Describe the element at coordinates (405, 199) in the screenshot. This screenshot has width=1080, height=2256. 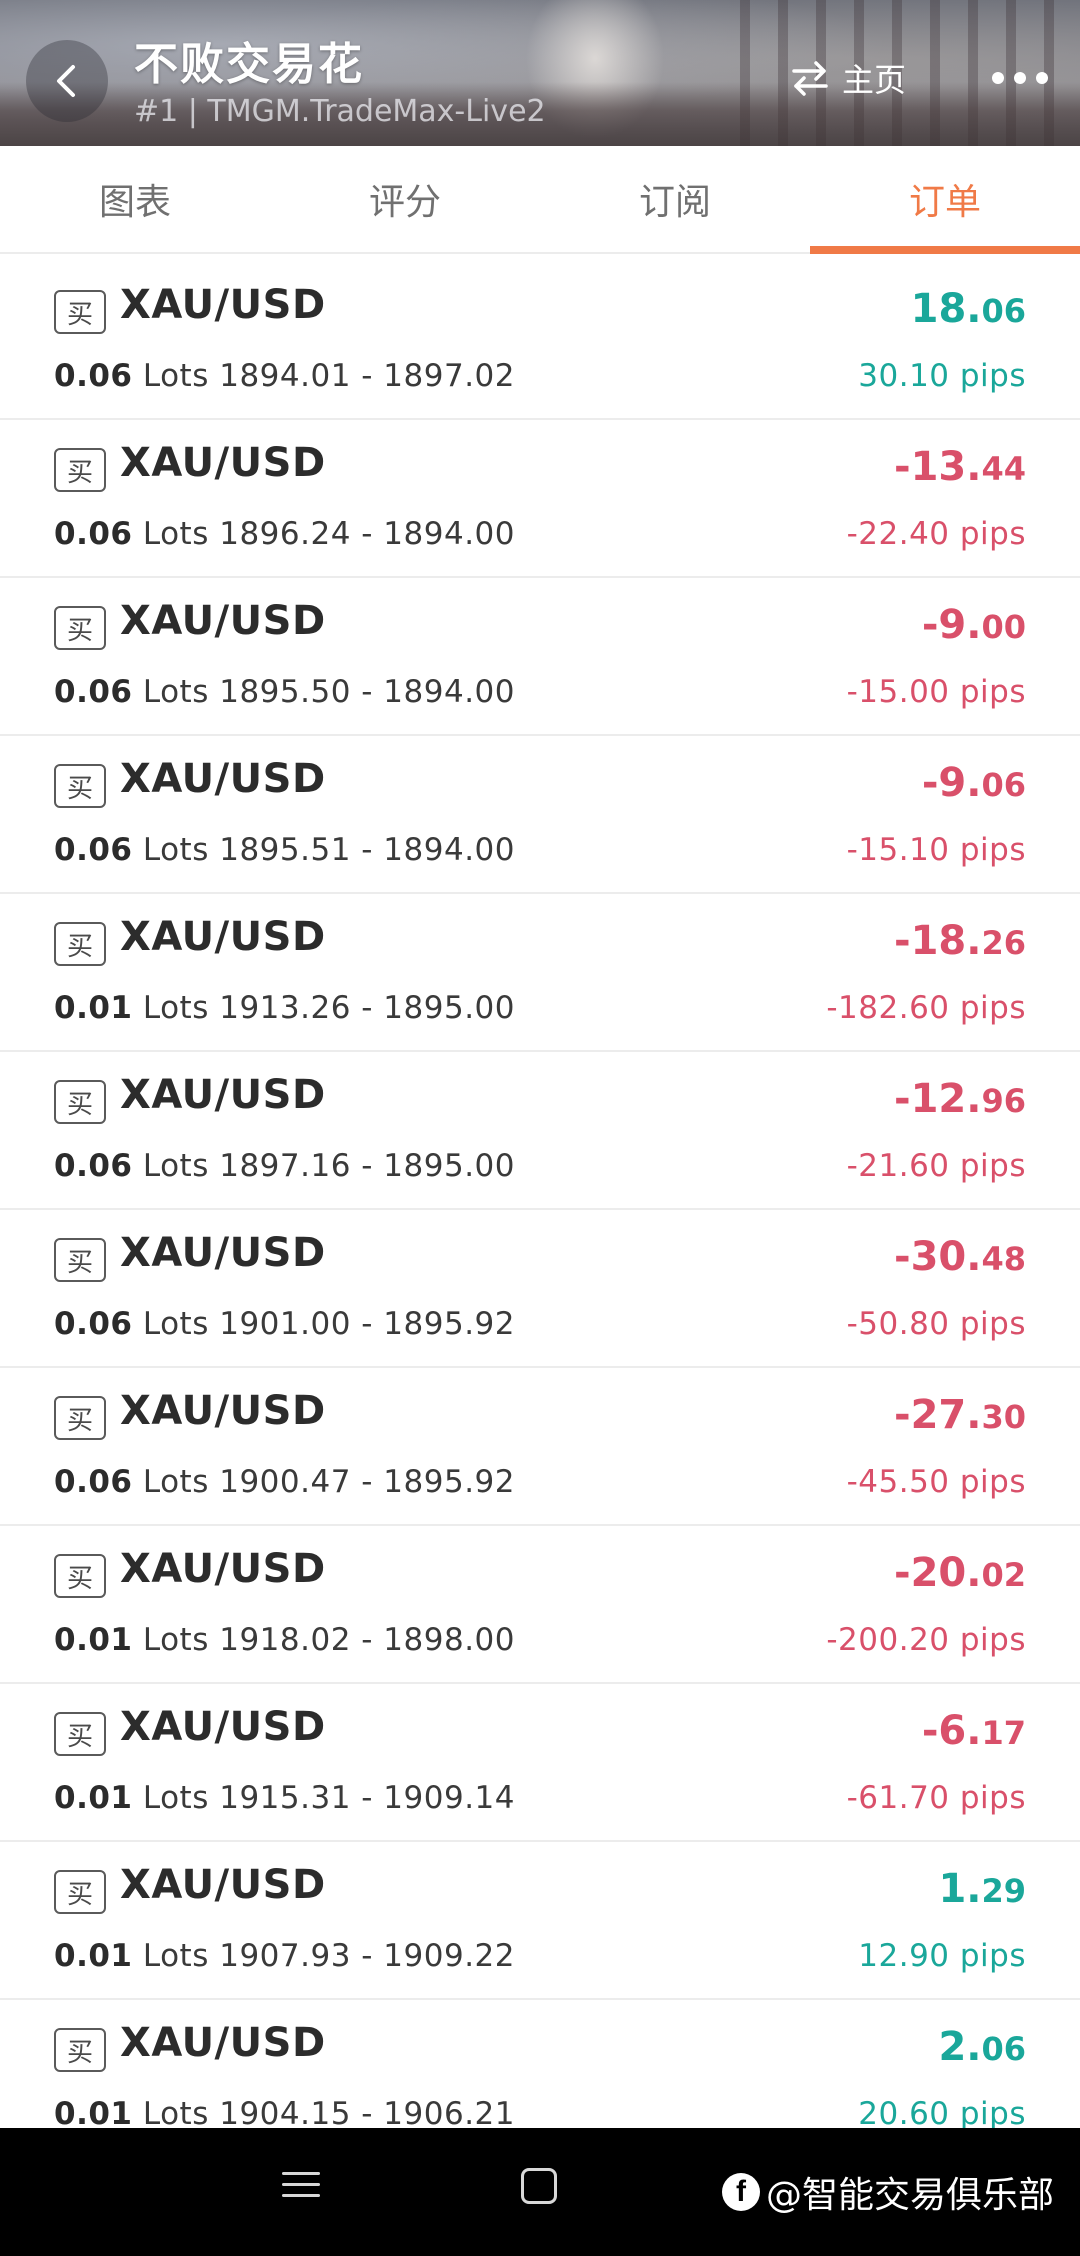
I see `tab-rating: 评分` at that location.